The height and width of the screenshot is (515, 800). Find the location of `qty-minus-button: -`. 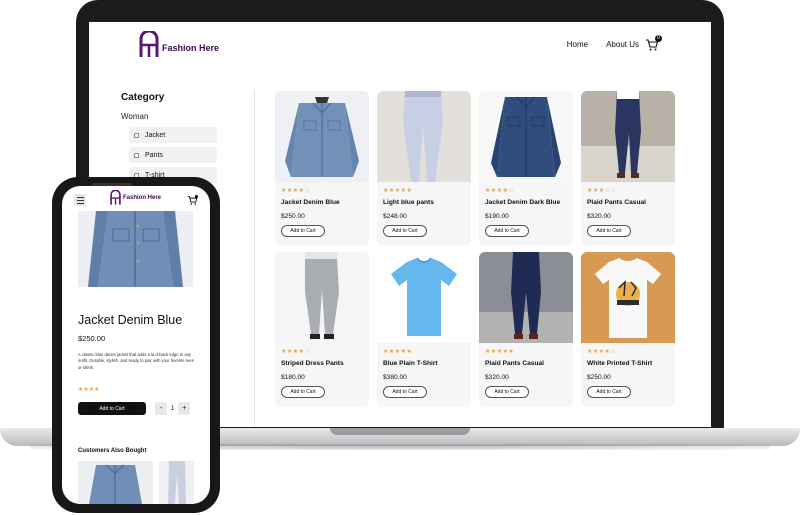

qty-minus-button: - is located at coordinates (161, 408).